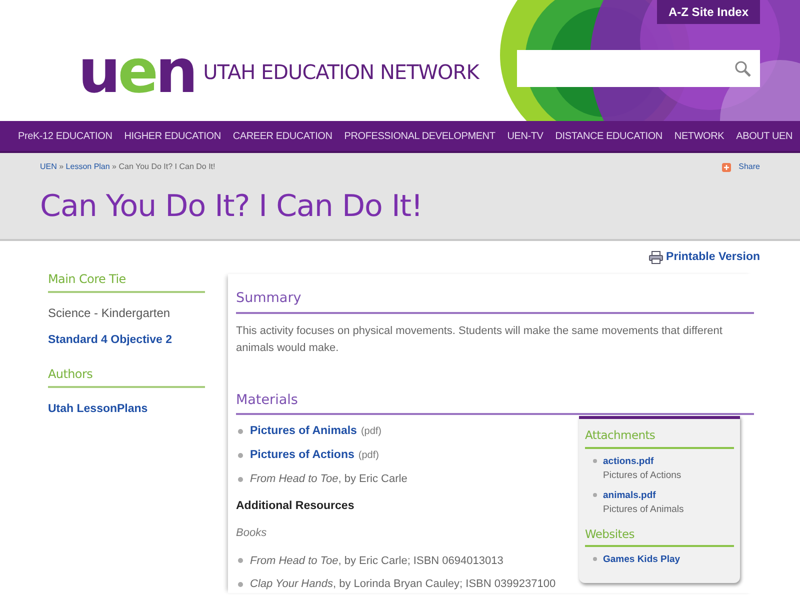  What do you see at coordinates (341, 72) in the screenshot?
I see `site-name: UTAH EDUCATION NETWORK` at bounding box center [341, 72].